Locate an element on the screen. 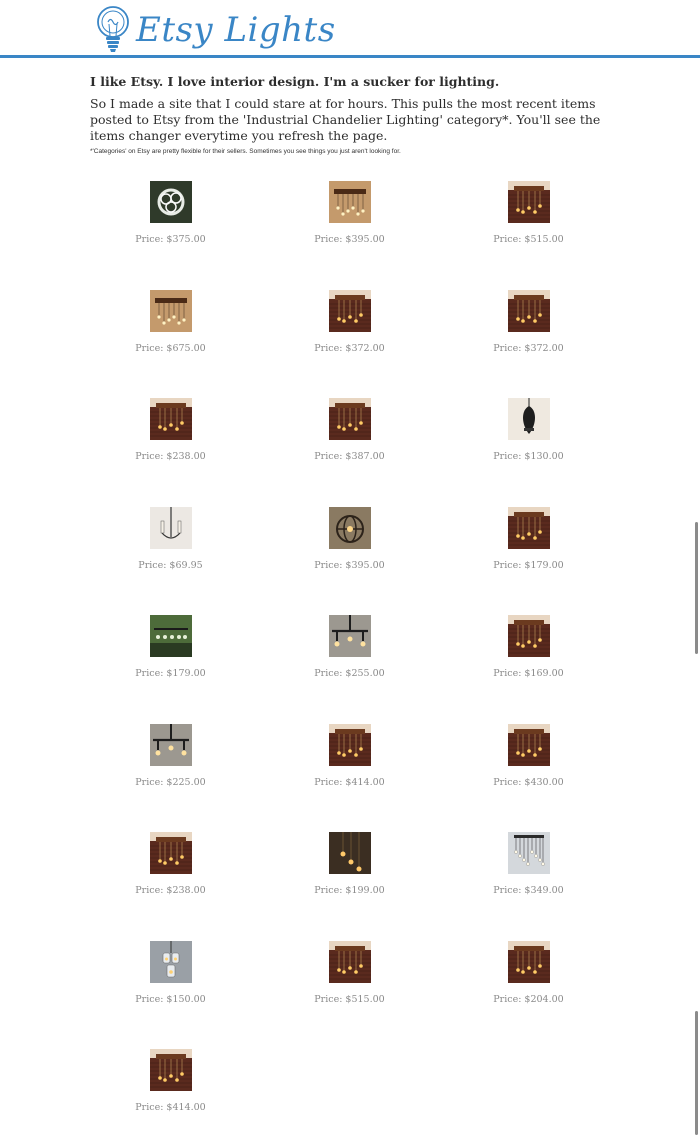 The height and width of the screenshot is (1141, 700). product-price: Price: $199.00 is located at coordinates (349, 890).